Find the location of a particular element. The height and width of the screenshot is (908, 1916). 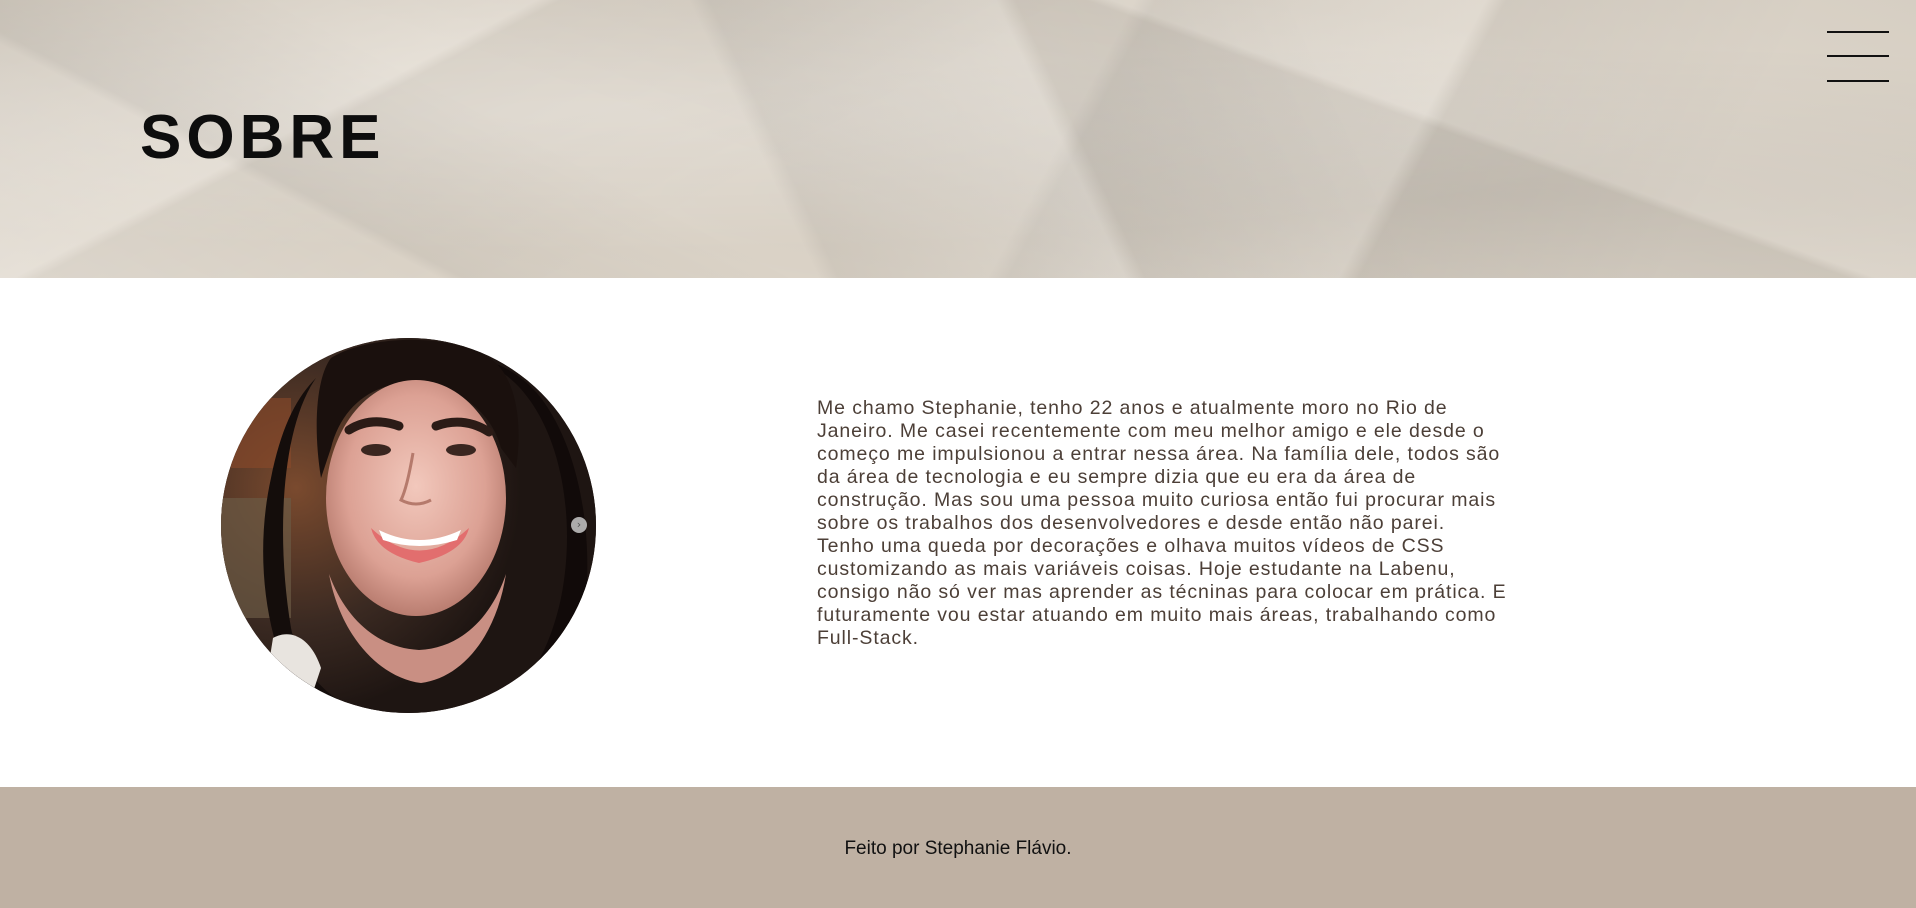

profile-photo-illustration is located at coordinates (408, 525).